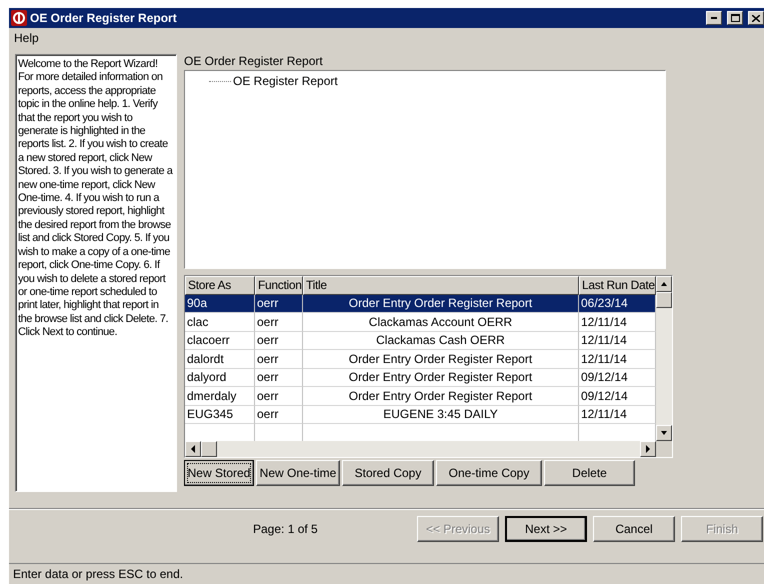  I want to click on column-header: Function, so click(279, 285).